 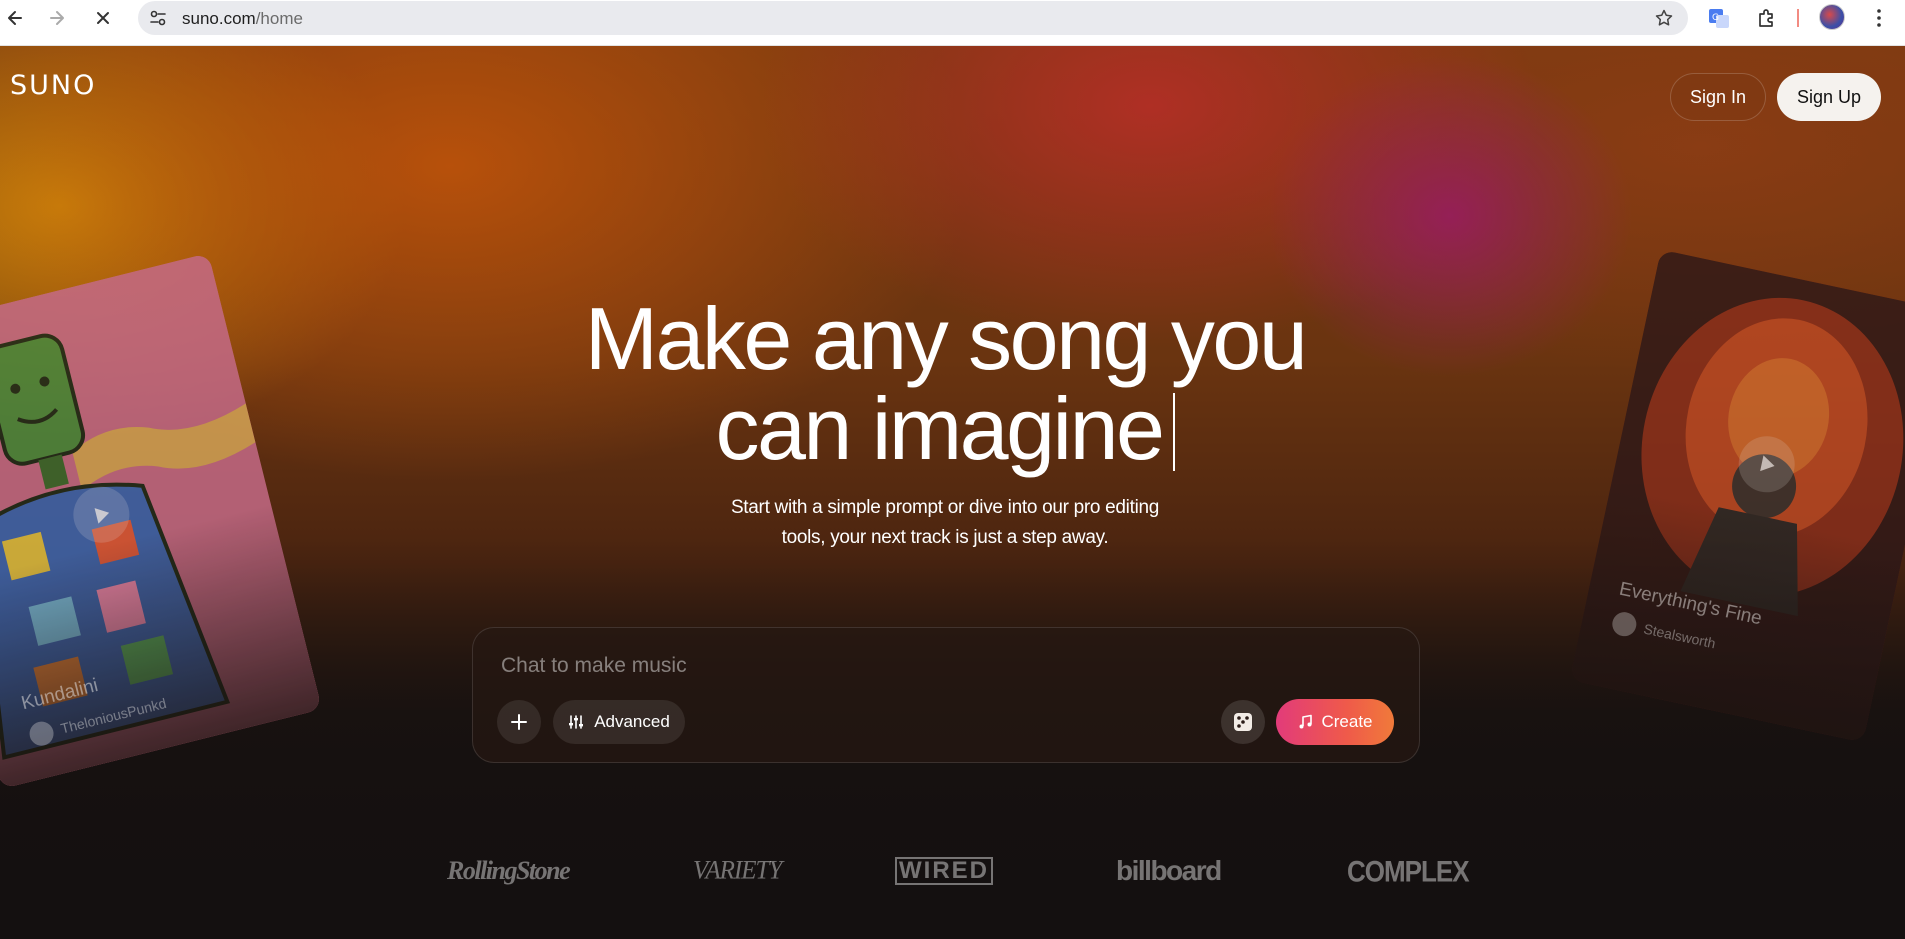 I want to click on dice-icon, so click(x=1243, y=722).